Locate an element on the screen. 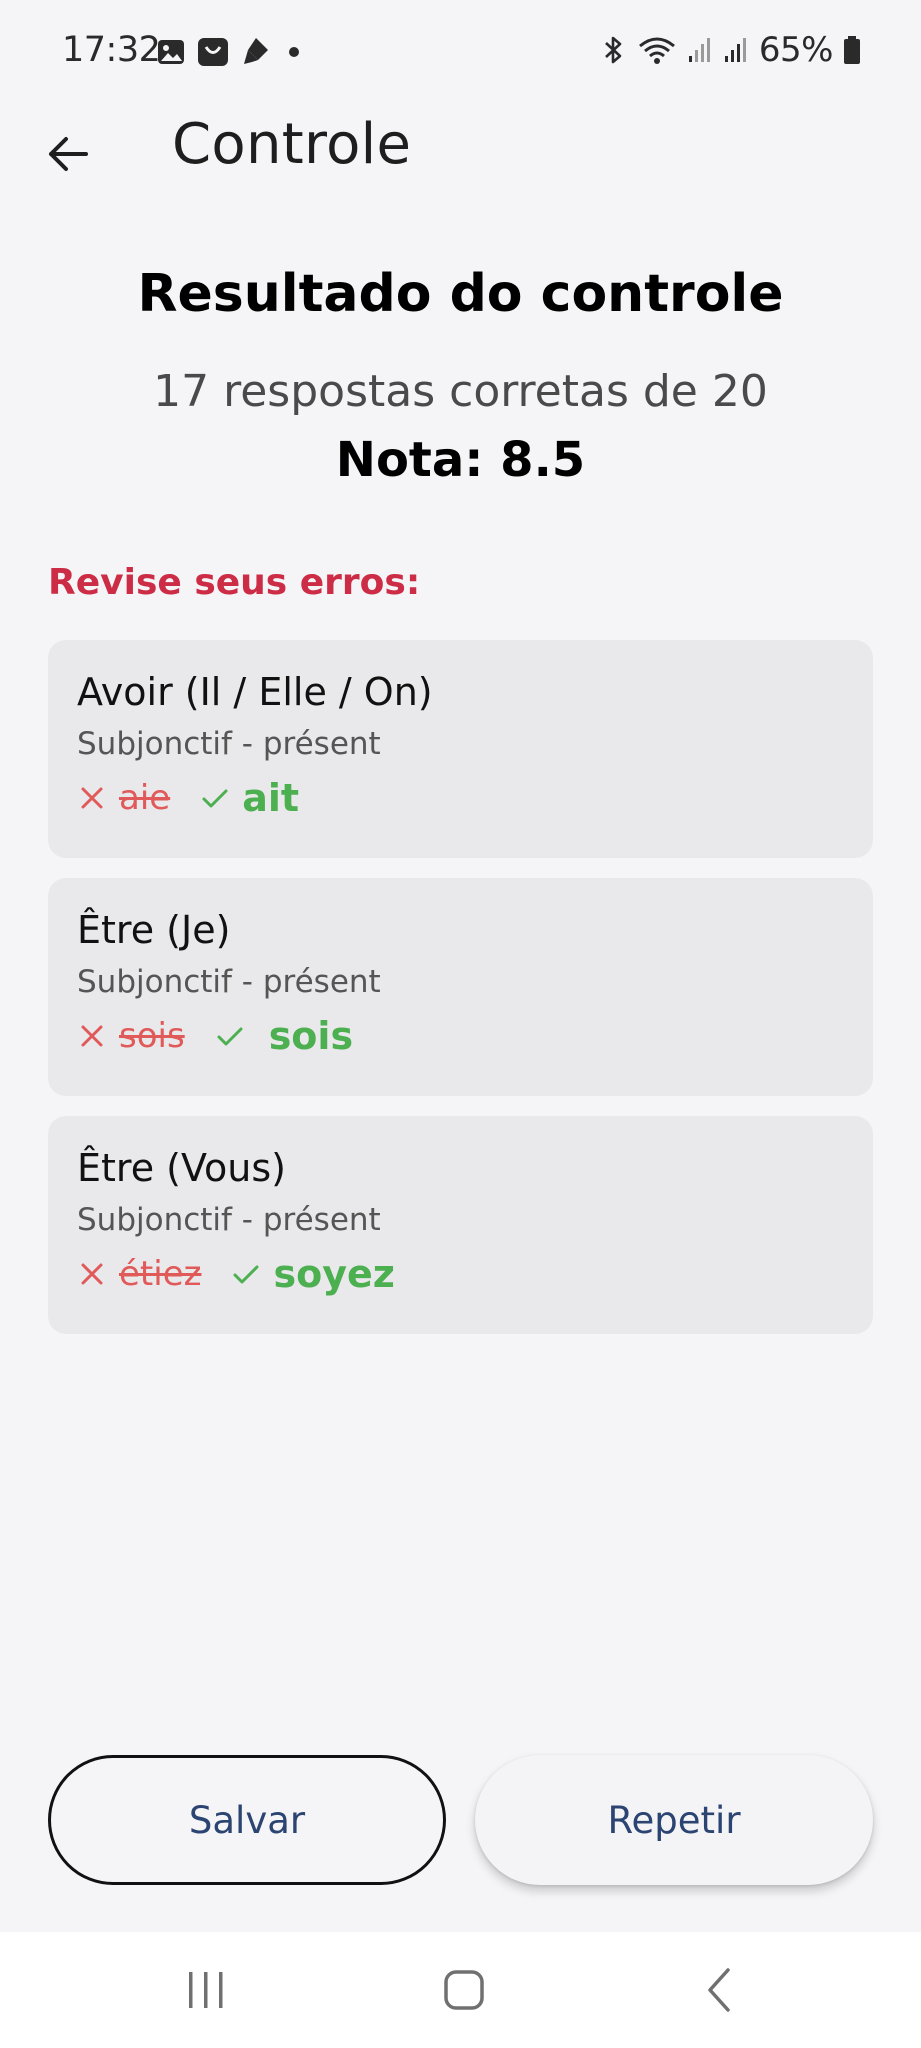  image-icon is located at coordinates (171, 52).